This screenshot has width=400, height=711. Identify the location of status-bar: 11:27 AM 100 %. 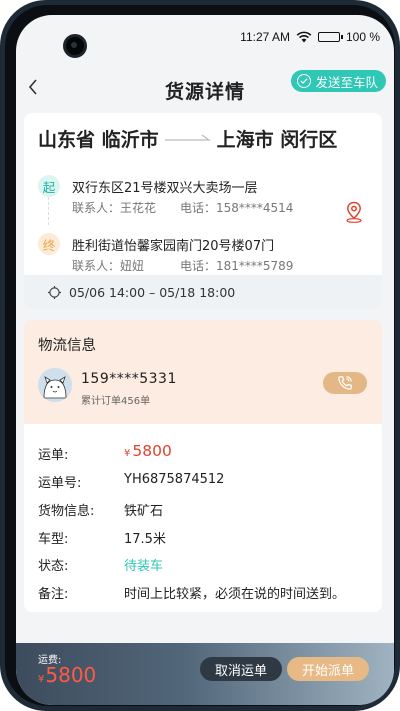
(310, 37).